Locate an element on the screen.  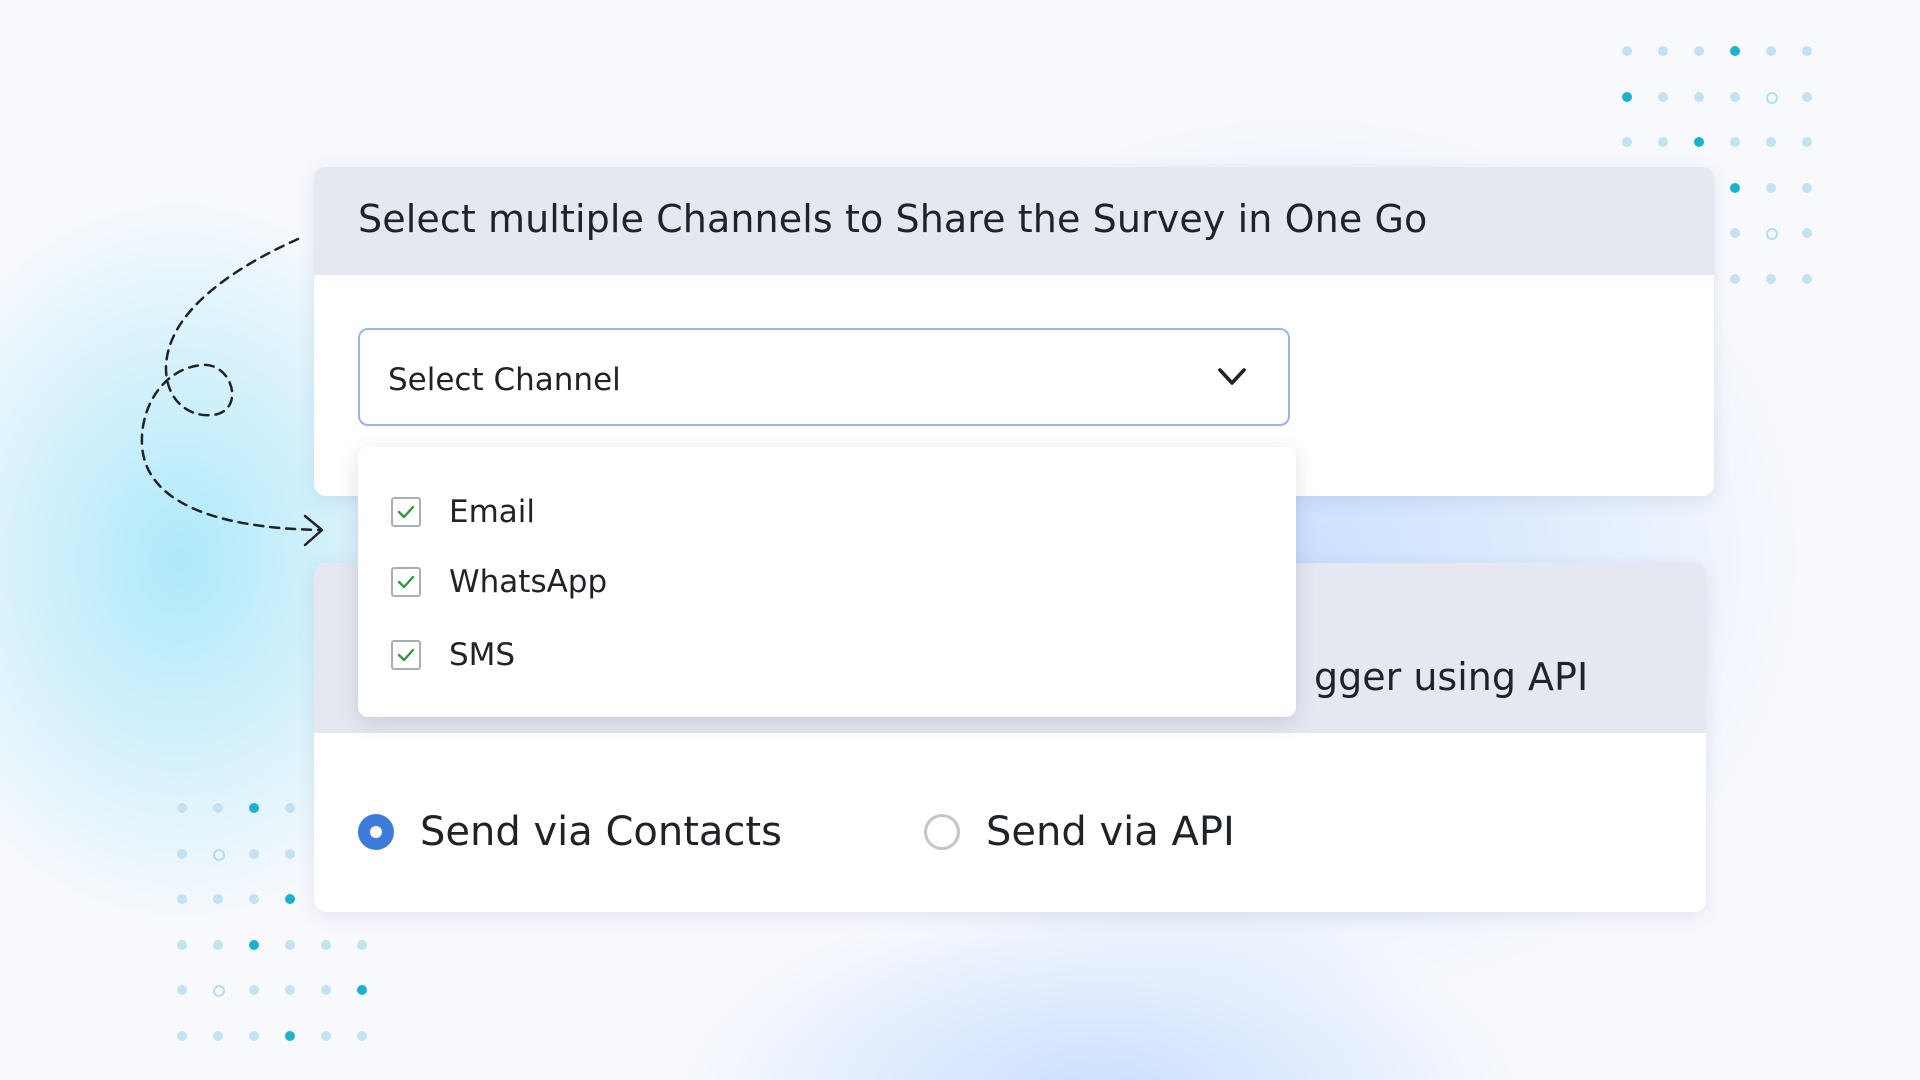
radio-label-contacts: Send via Contacts is located at coordinates (601, 832).